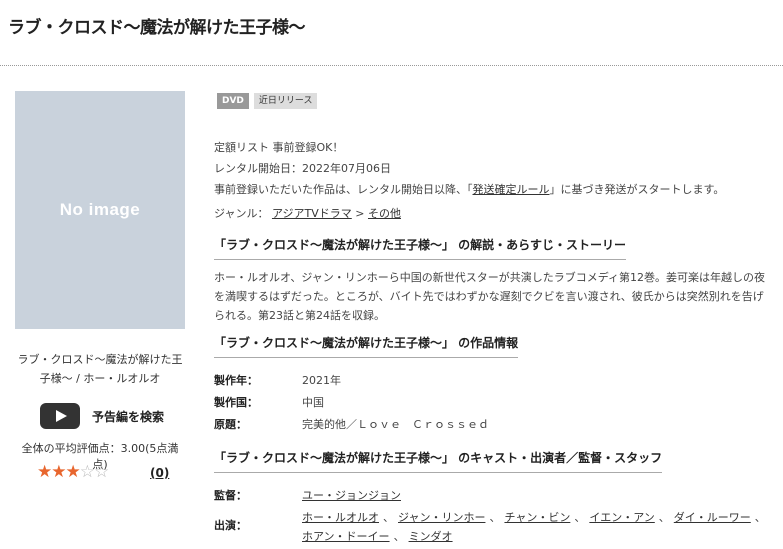 This screenshot has width=783, height=549. What do you see at coordinates (391, 65) in the screenshot?
I see `title-divider` at bounding box center [391, 65].